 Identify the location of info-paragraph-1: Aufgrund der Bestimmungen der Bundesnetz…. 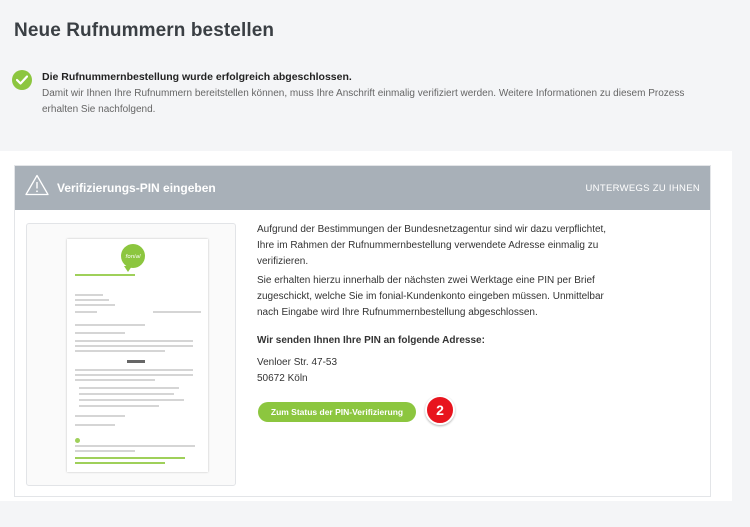
(432, 245).